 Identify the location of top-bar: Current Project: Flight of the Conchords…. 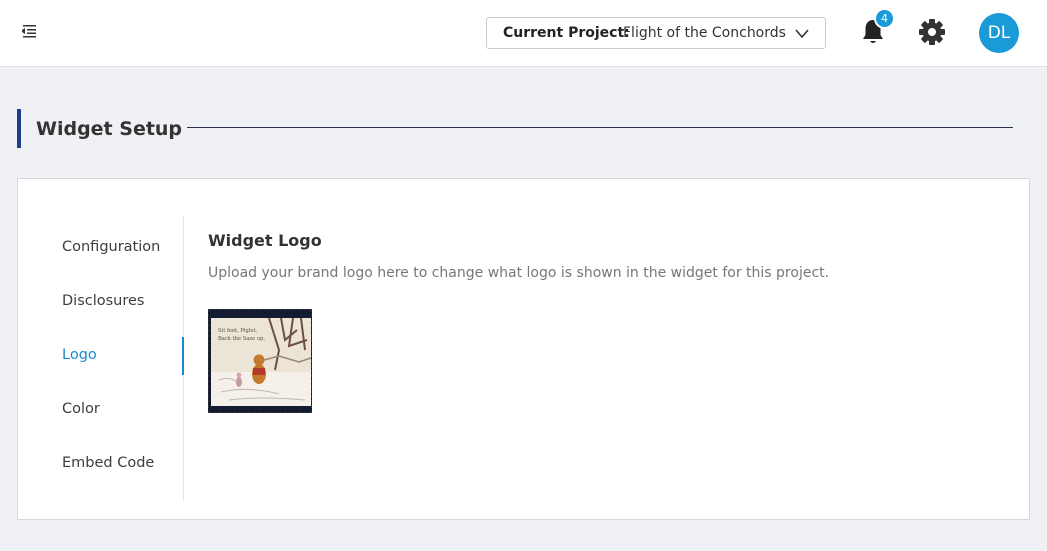
(523, 33).